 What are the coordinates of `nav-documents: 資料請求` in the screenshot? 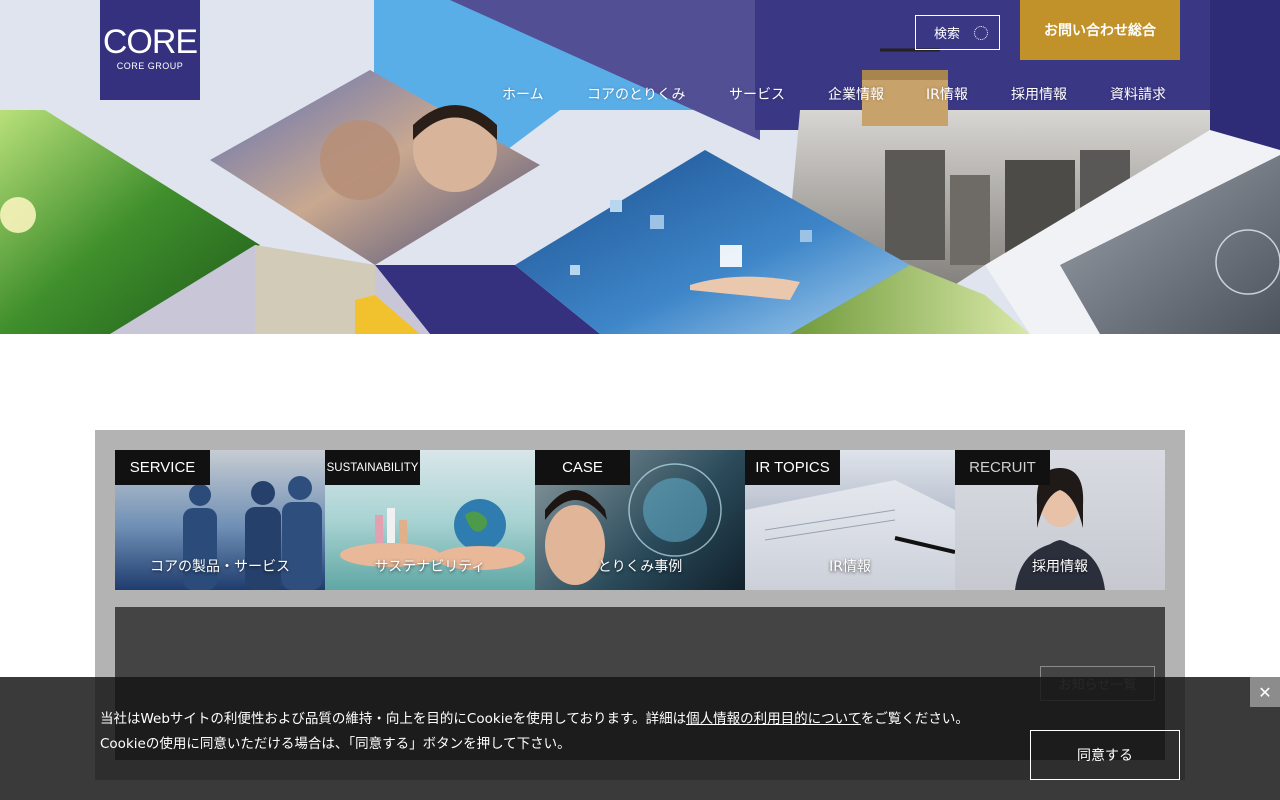 It's located at (1138, 94).